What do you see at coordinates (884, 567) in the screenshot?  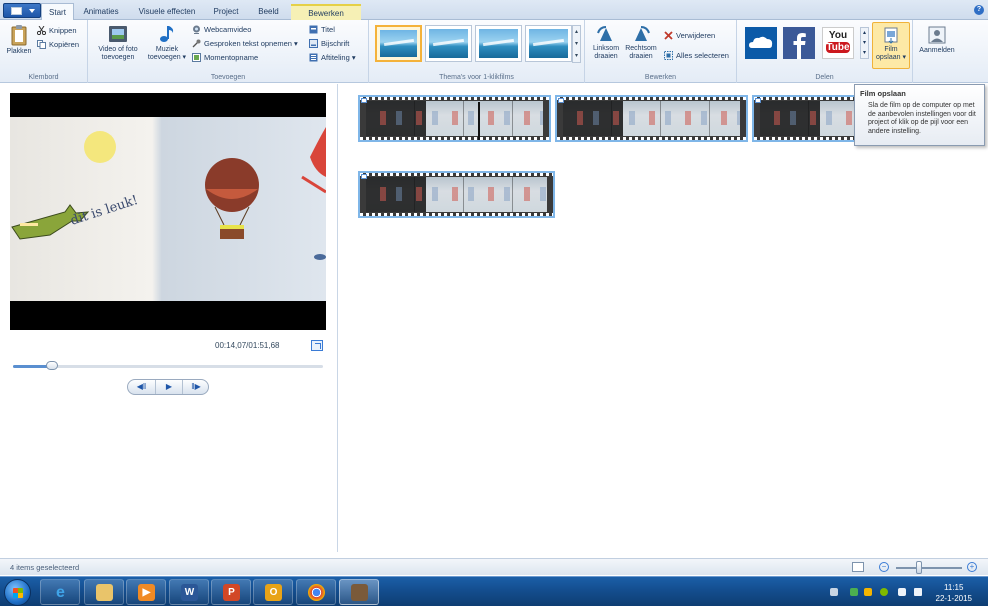 I see `zoom-out-icon: −` at bounding box center [884, 567].